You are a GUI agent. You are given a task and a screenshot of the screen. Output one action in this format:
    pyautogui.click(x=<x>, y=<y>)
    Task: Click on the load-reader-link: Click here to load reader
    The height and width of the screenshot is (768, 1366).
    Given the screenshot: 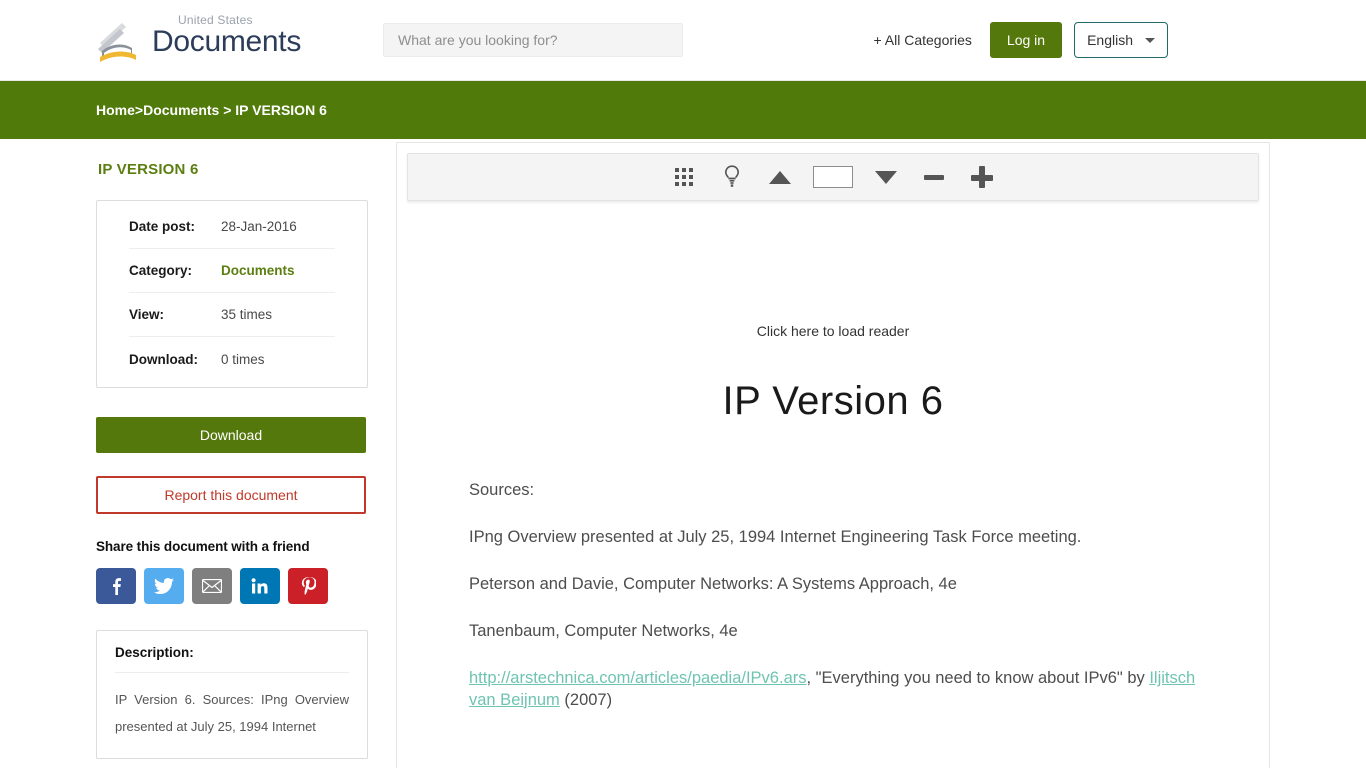 What is the action you would take?
    pyautogui.click(x=833, y=331)
    